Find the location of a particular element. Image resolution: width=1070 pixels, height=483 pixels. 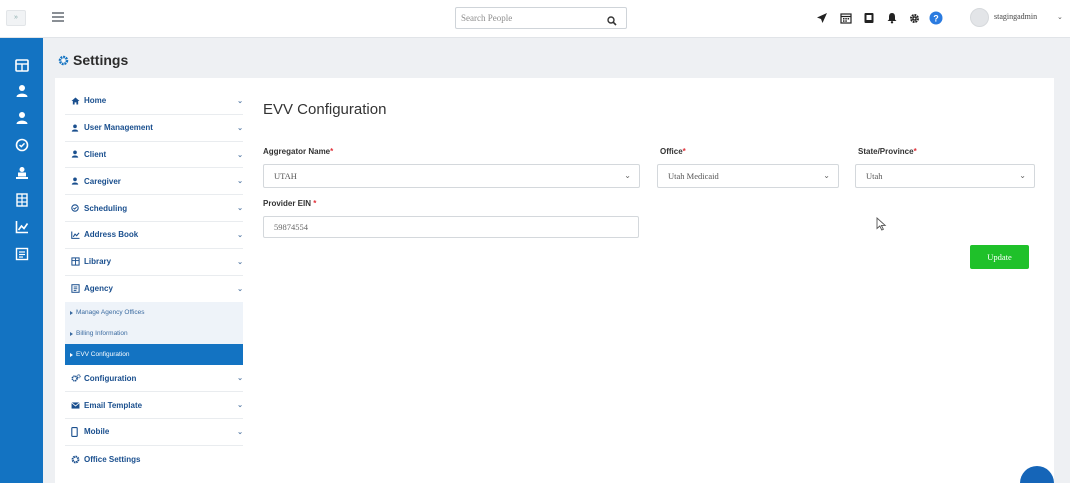

scheduling-icon is located at coordinates (21, 145).